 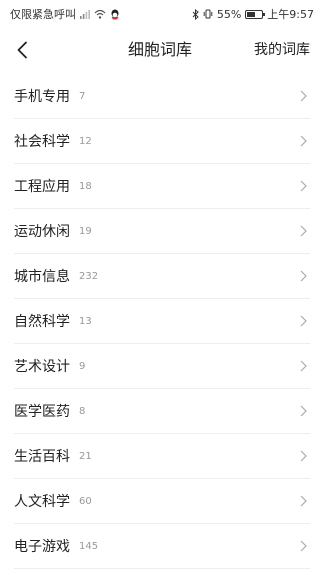 What do you see at coordinates (162, 186) in the screenshot?
I see `category-row: 工程应用 18` at bounding box center [162, 186].